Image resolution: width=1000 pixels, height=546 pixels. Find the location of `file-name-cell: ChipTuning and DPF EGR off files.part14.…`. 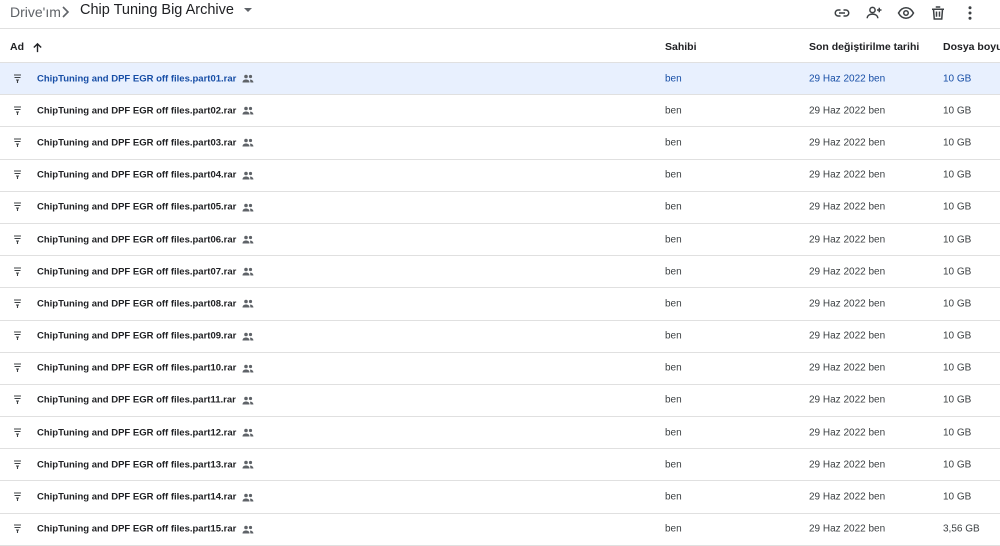

file-name-cell: ChipTuning and DPF EGR off files.part14.… is located at coordinates (145, 497).